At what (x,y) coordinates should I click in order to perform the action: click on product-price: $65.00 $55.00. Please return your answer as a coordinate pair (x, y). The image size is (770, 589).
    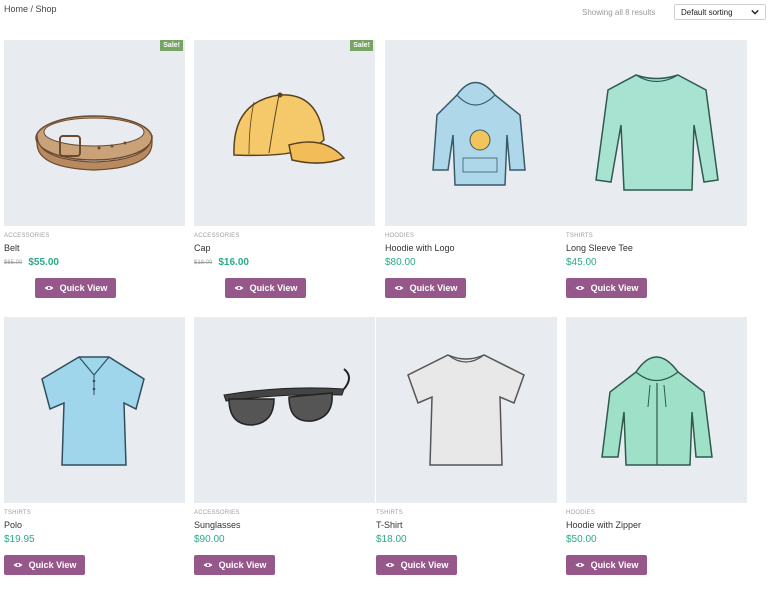
    Looking at the image, I should click on (31, 262).